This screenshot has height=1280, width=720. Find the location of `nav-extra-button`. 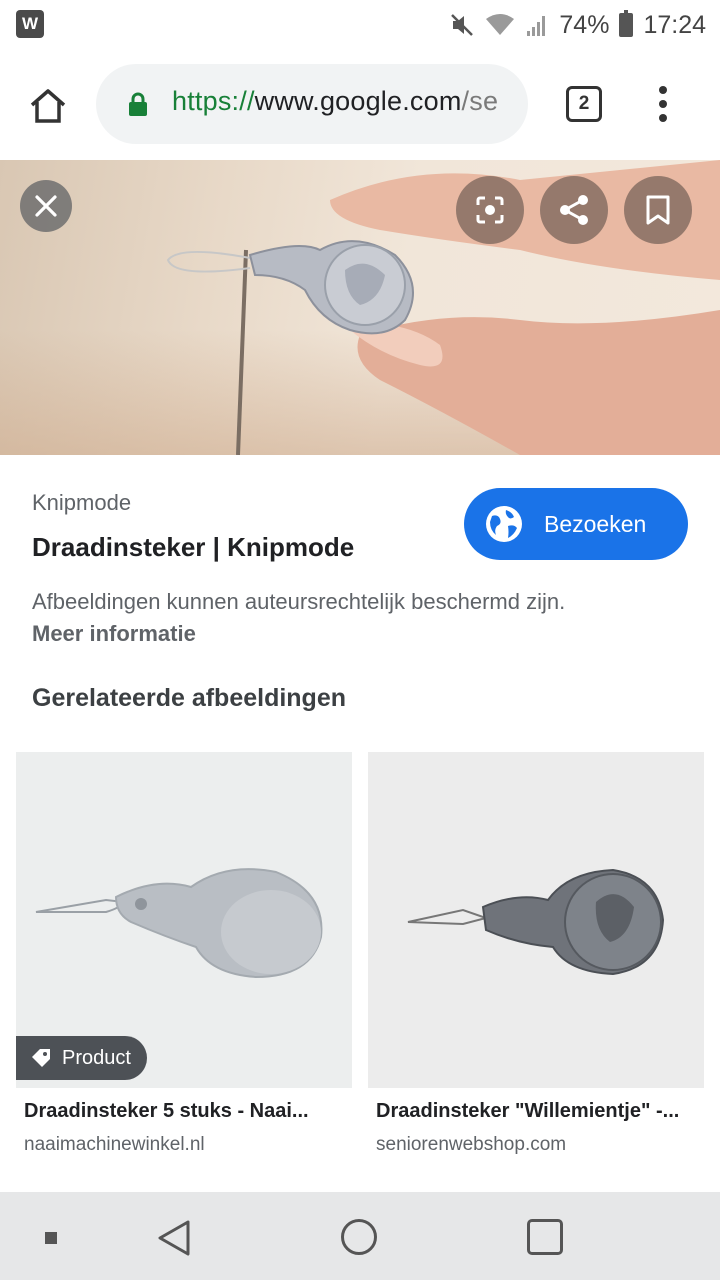

nav-extra-button is located at coordinates (51, 1238).